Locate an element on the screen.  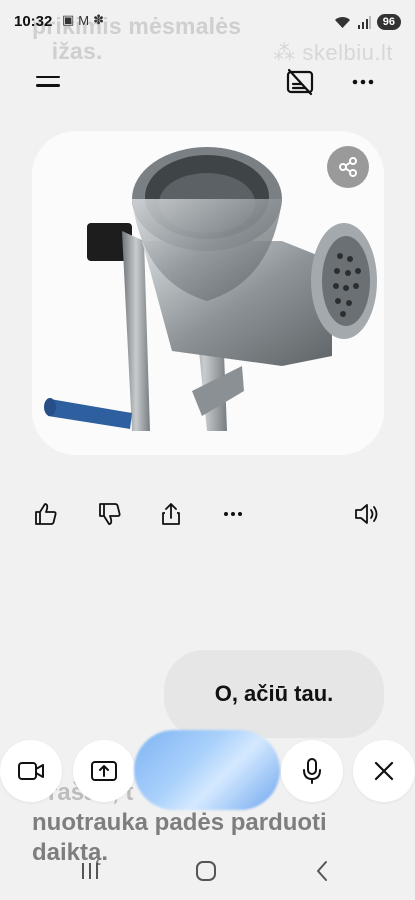
thumbs-up-icon is located at coordinates (46, 514).